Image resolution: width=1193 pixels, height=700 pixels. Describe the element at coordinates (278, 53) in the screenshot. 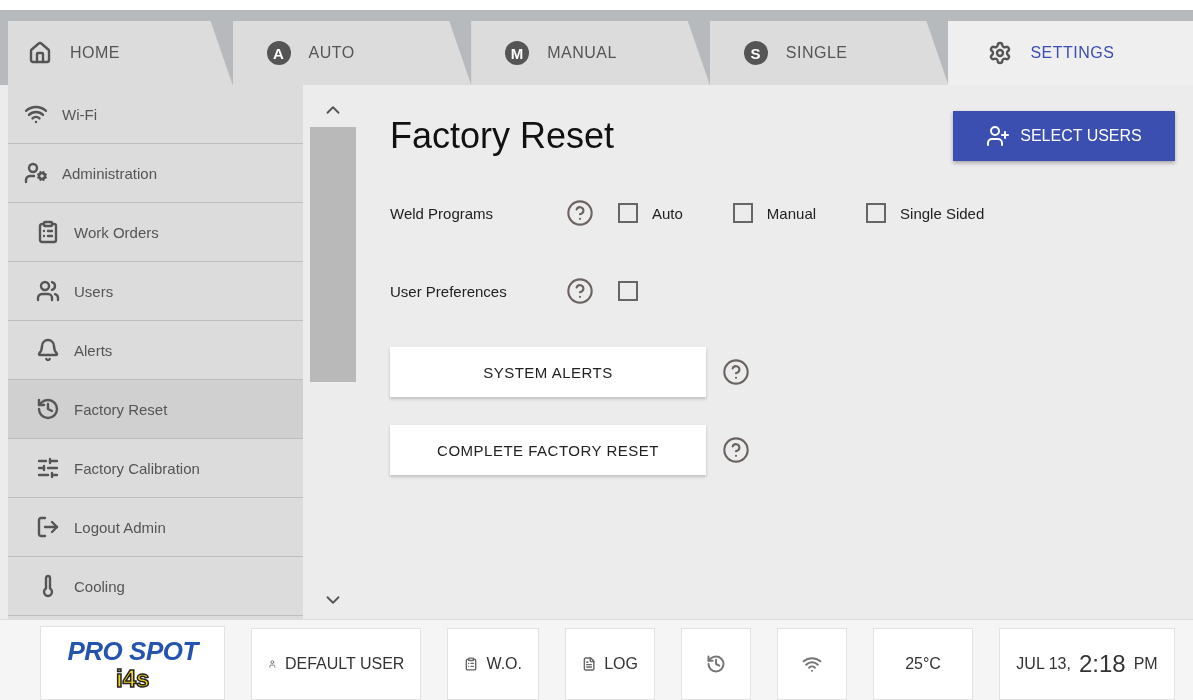

I see `letter-badge: A` at that location.